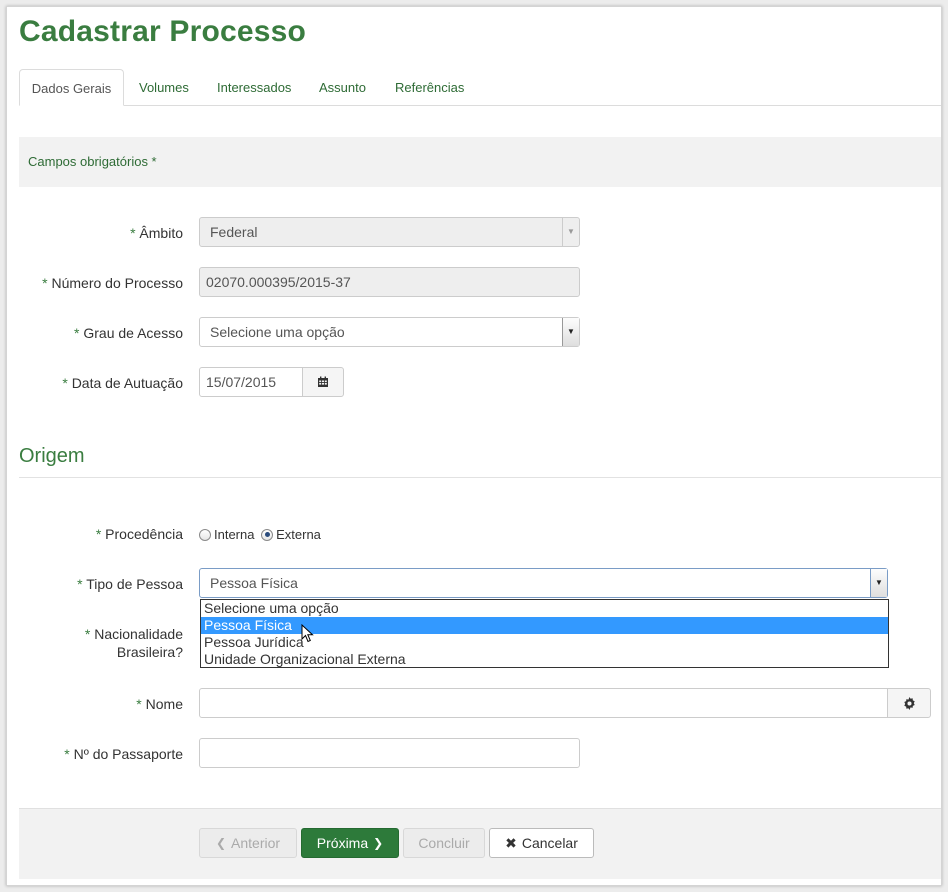 This screenshot has width=948, height=892. What do you see at coordinates (549, 843) in the screenshot?
I see `cancelar-label: Cancelar` at bounding box center [549, 843].